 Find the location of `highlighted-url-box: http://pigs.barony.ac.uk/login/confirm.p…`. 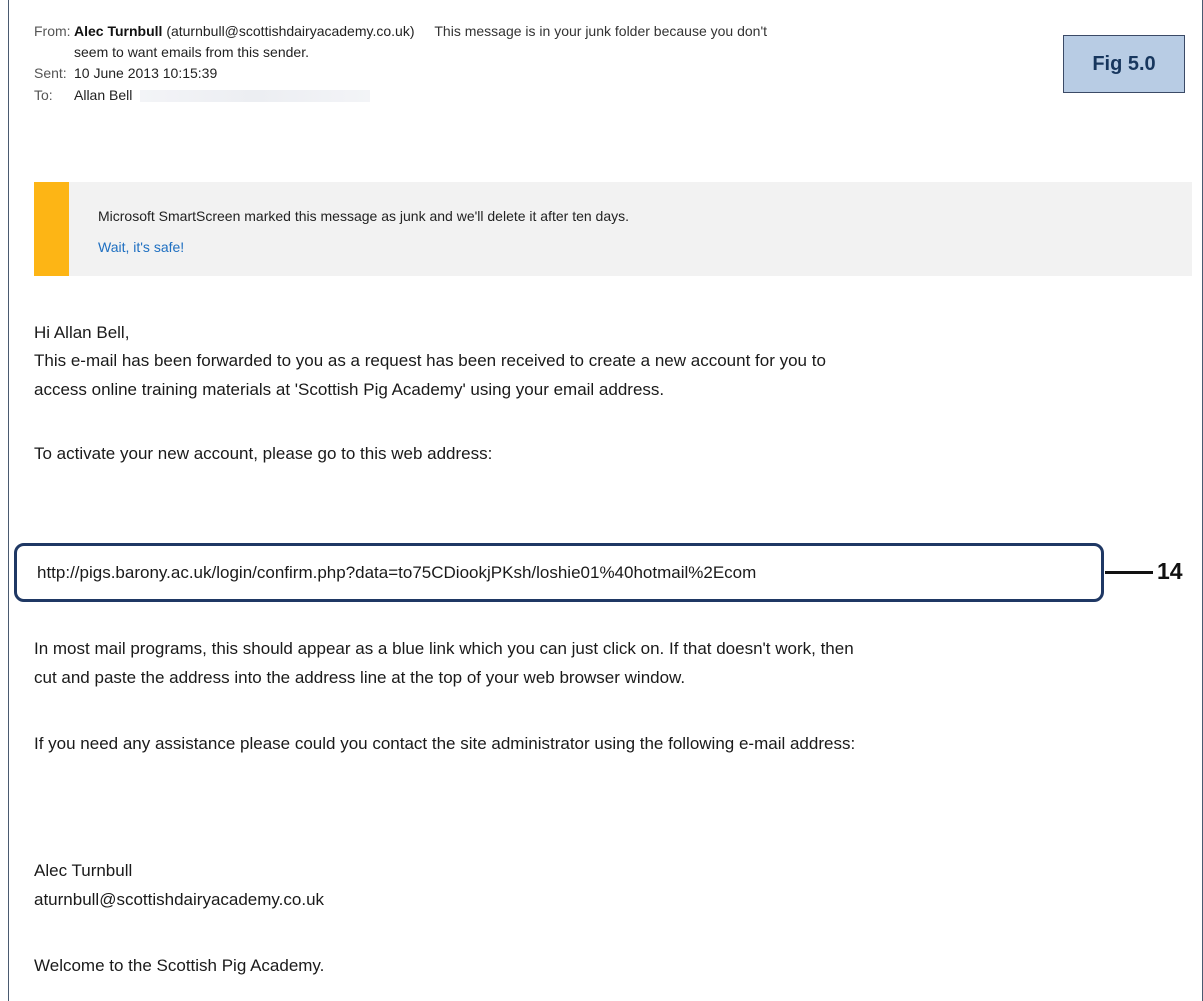

highlighted-url-box: http://pigs.barony.ac.uk/login/confirm.p… is located at coordinates (559, 572).